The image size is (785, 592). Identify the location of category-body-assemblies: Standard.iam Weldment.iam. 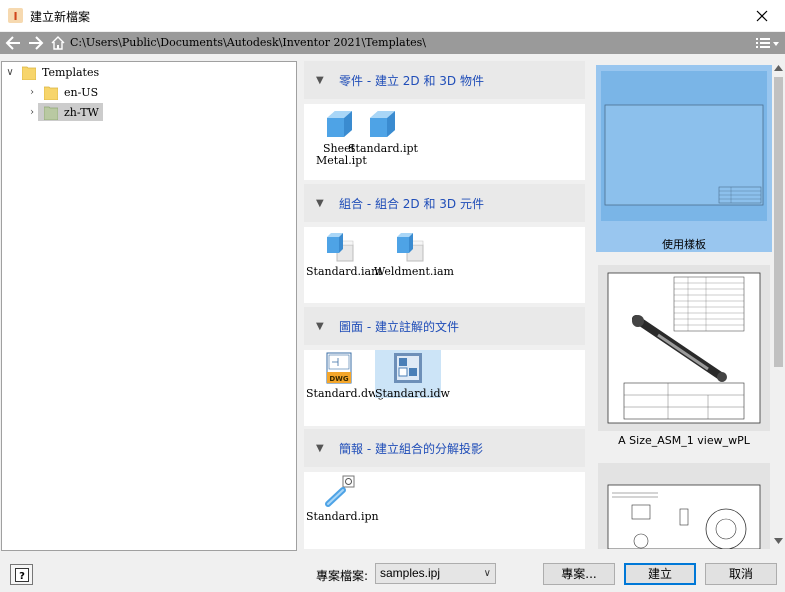
(444, 265).